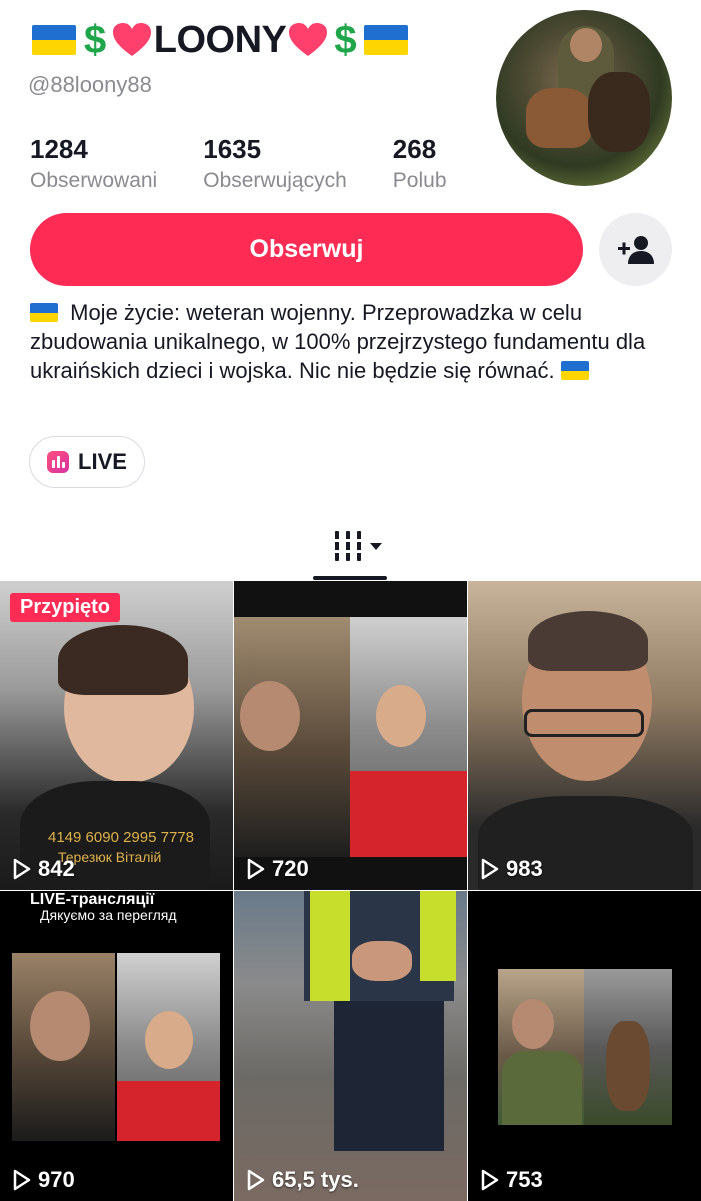 Image resolution: width=701 pixels, height=1201 pixels. What do you see at coordinates (108, 915) in the screenshot?
I see `overlay-subtitle: Дякуємо за перегляд` at bounding box center [108, 915].